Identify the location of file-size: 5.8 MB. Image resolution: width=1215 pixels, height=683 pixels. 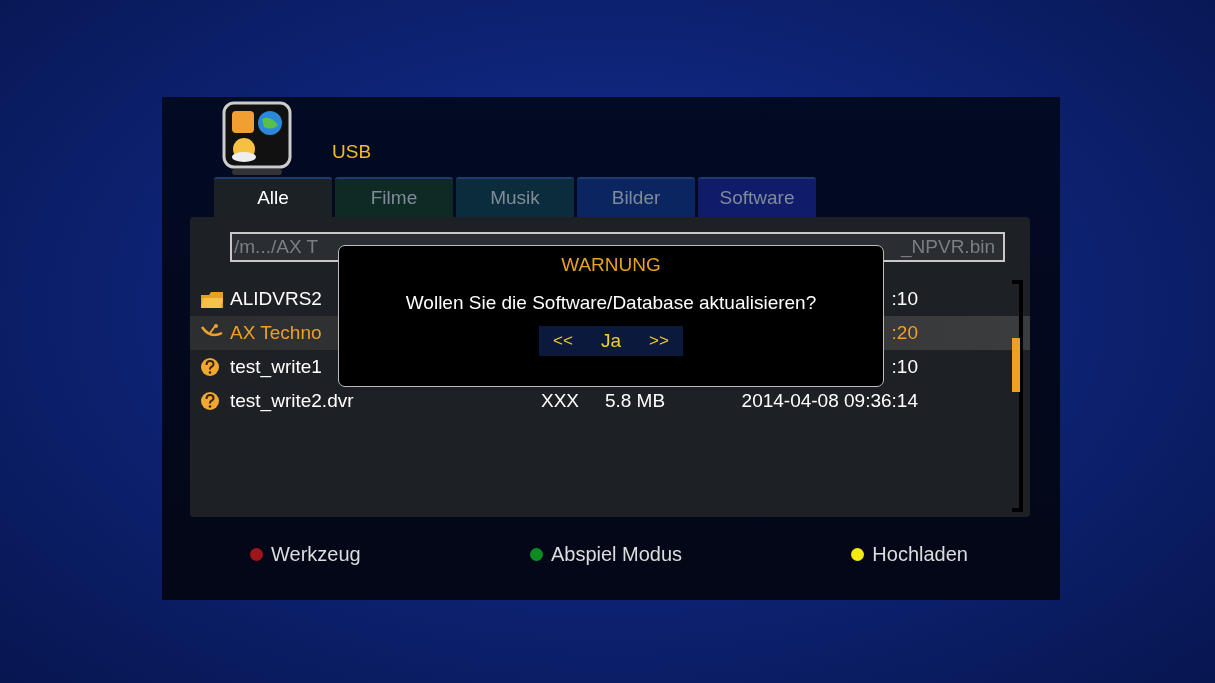
(635, 400).